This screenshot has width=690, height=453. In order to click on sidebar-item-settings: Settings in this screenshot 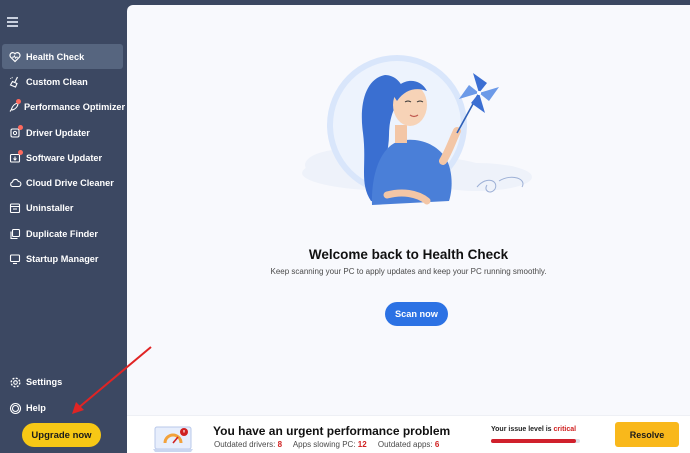, I will do `click(62, 382)`.